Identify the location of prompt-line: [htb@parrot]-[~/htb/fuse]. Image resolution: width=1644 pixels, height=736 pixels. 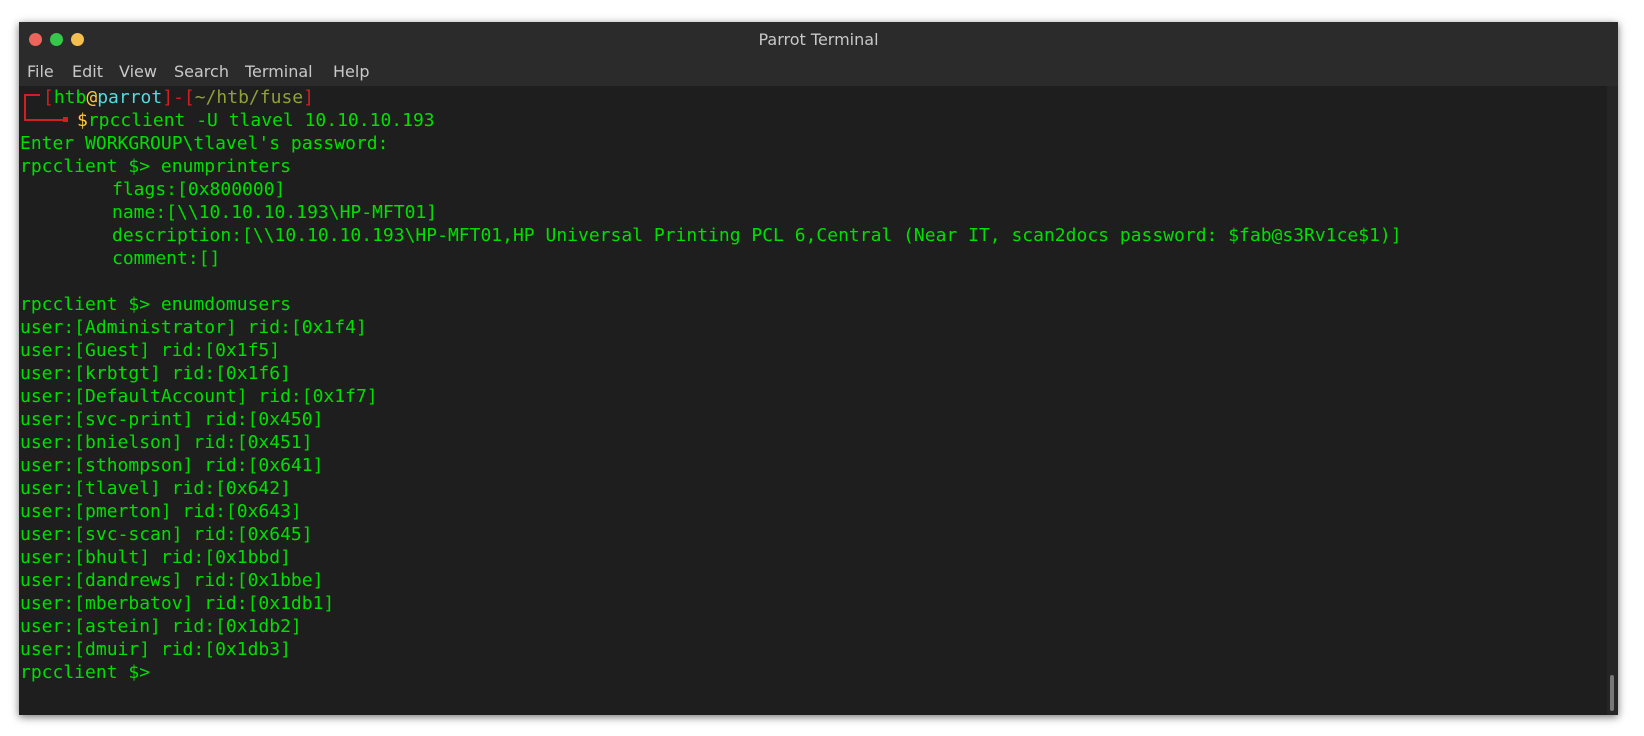
(178, 97).